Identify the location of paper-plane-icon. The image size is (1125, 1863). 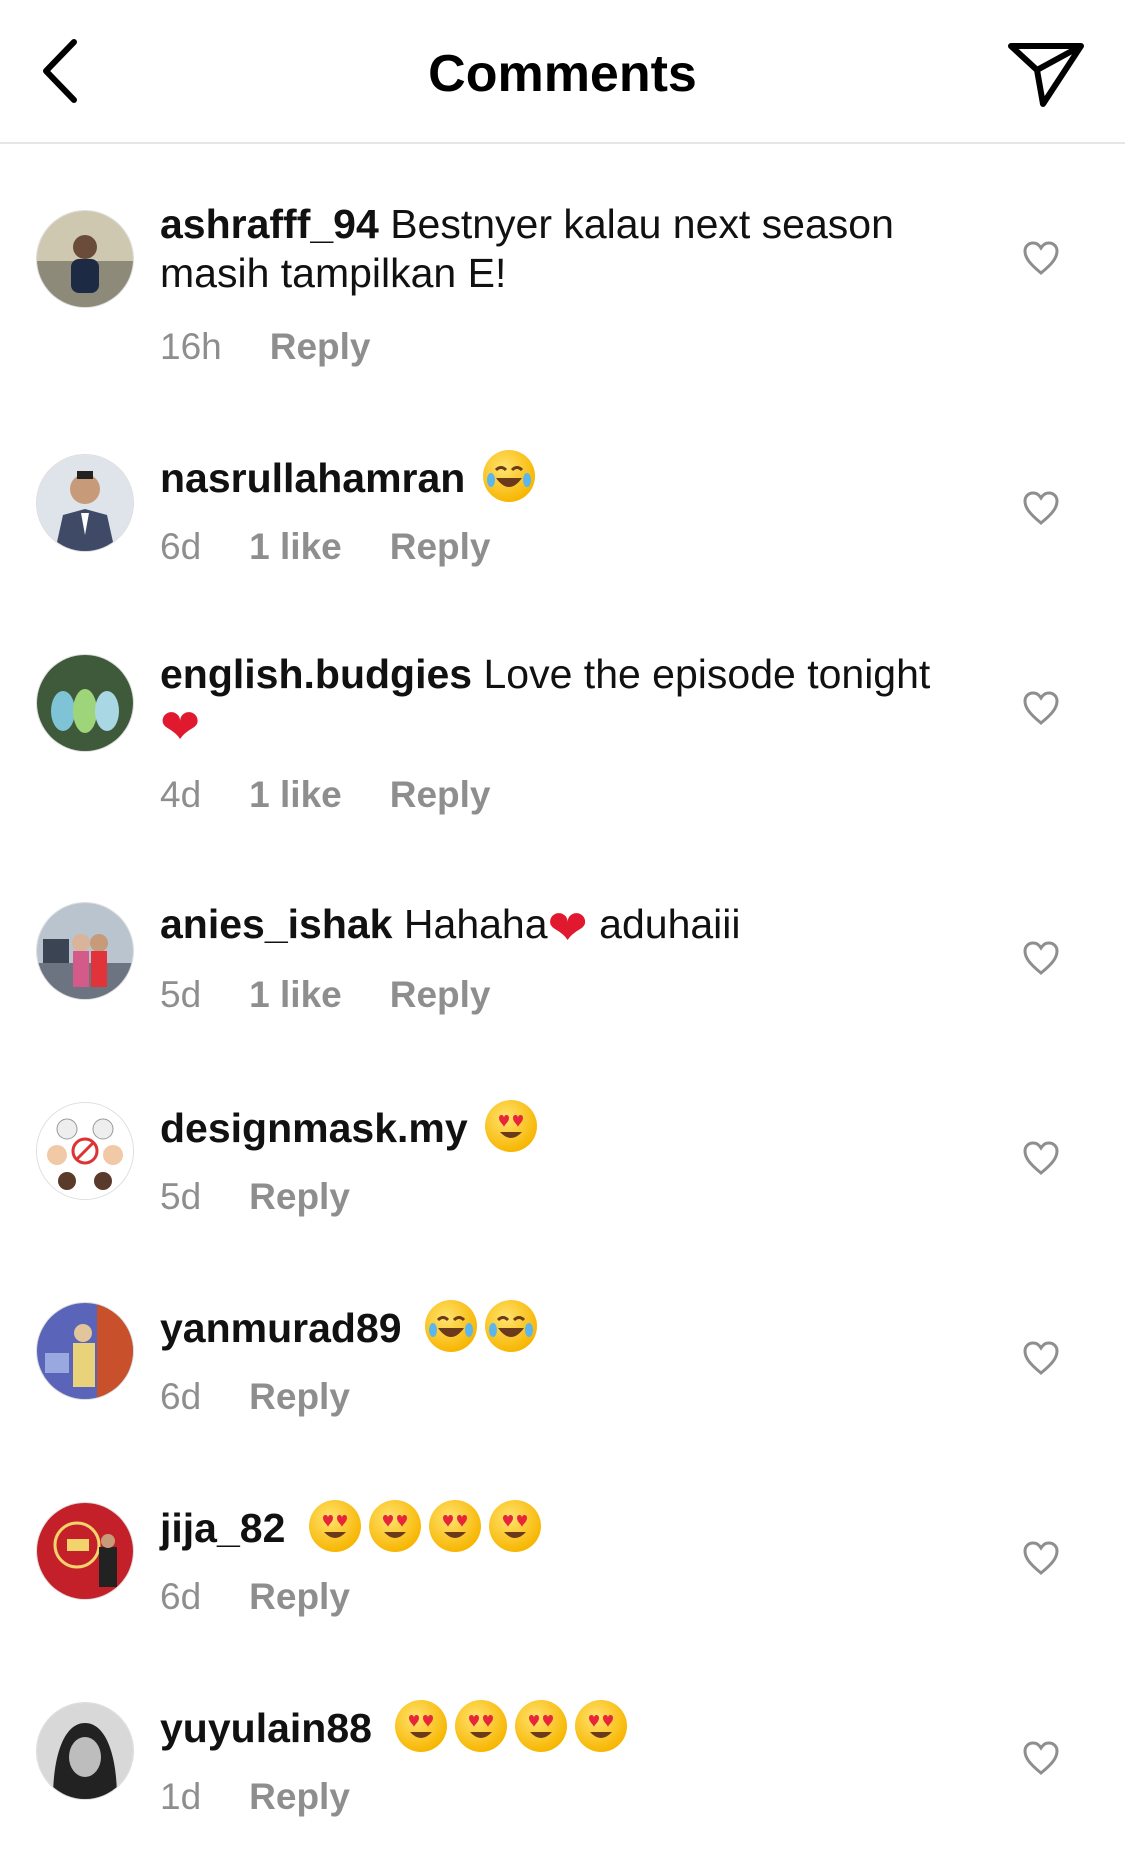
(1046, 74).